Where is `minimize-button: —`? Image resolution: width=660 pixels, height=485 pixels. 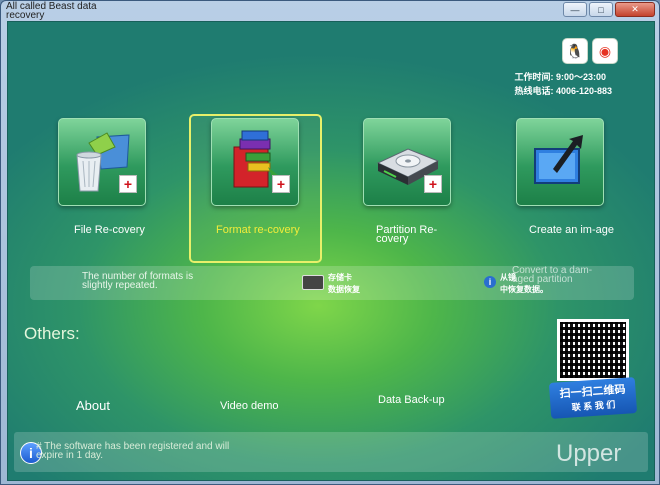
minimize-button: — is located at coordinates (575, 9).